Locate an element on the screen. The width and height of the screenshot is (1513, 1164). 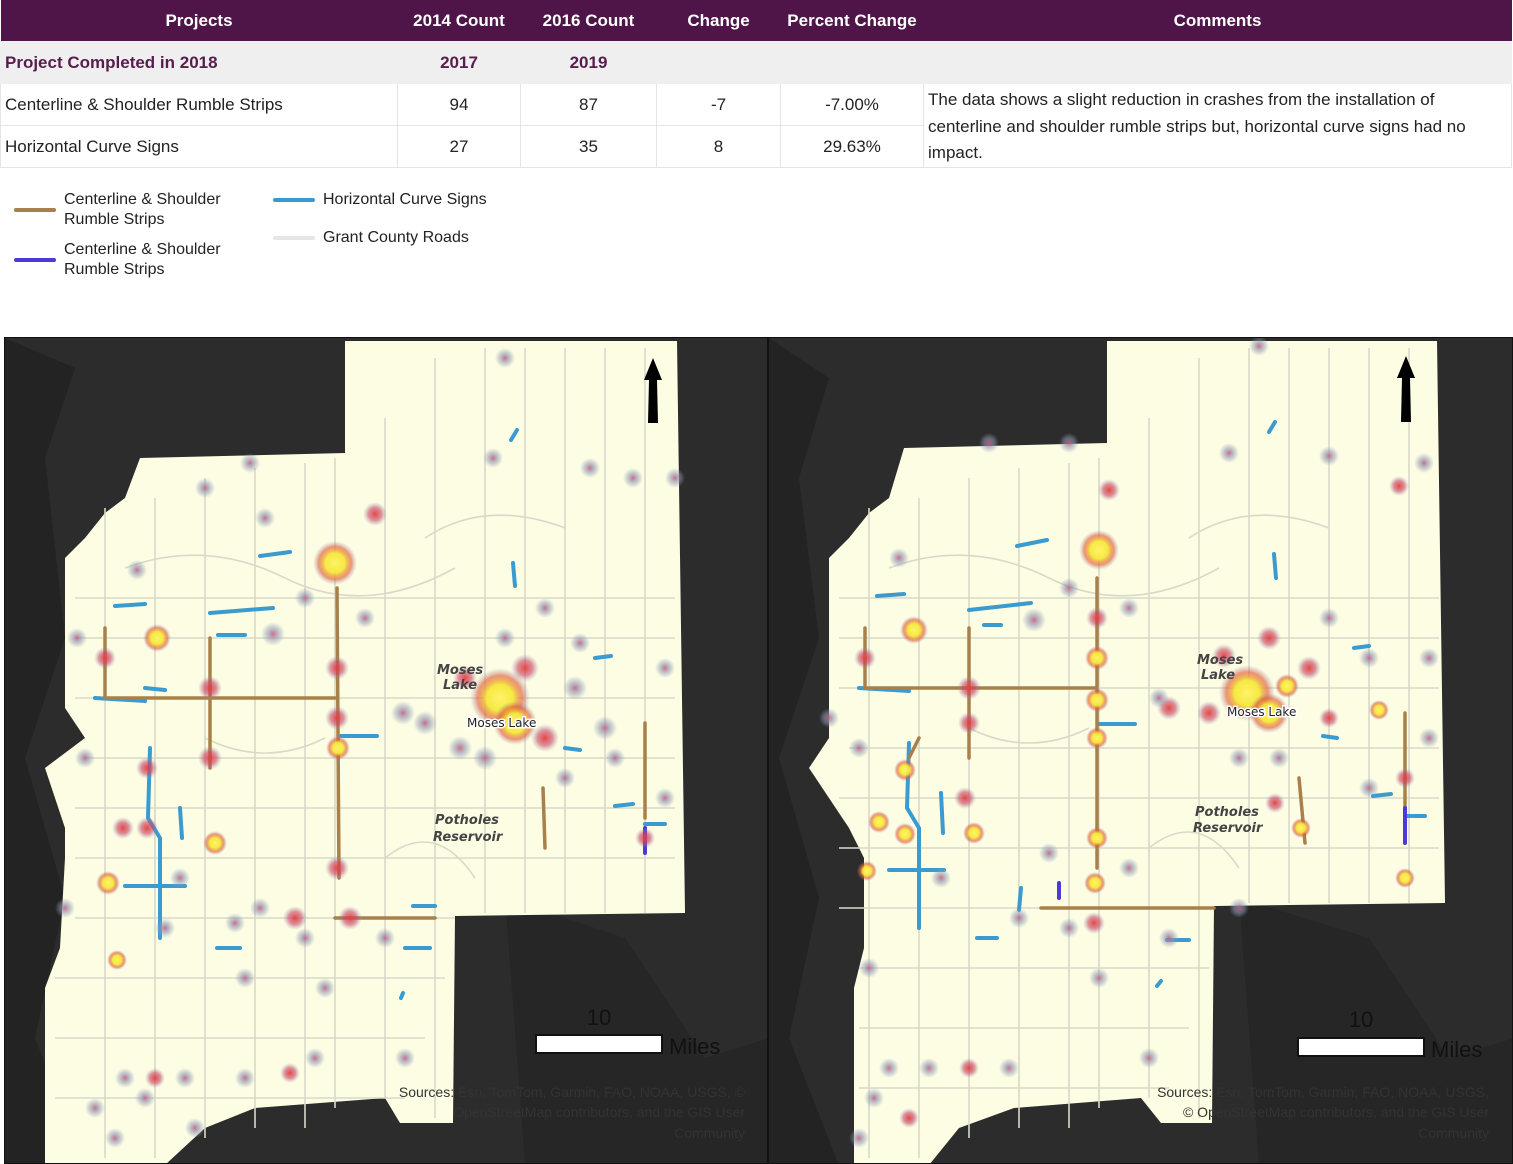
legend-item-county-roads: Grant County Roads is located at coordinates (371, 238).